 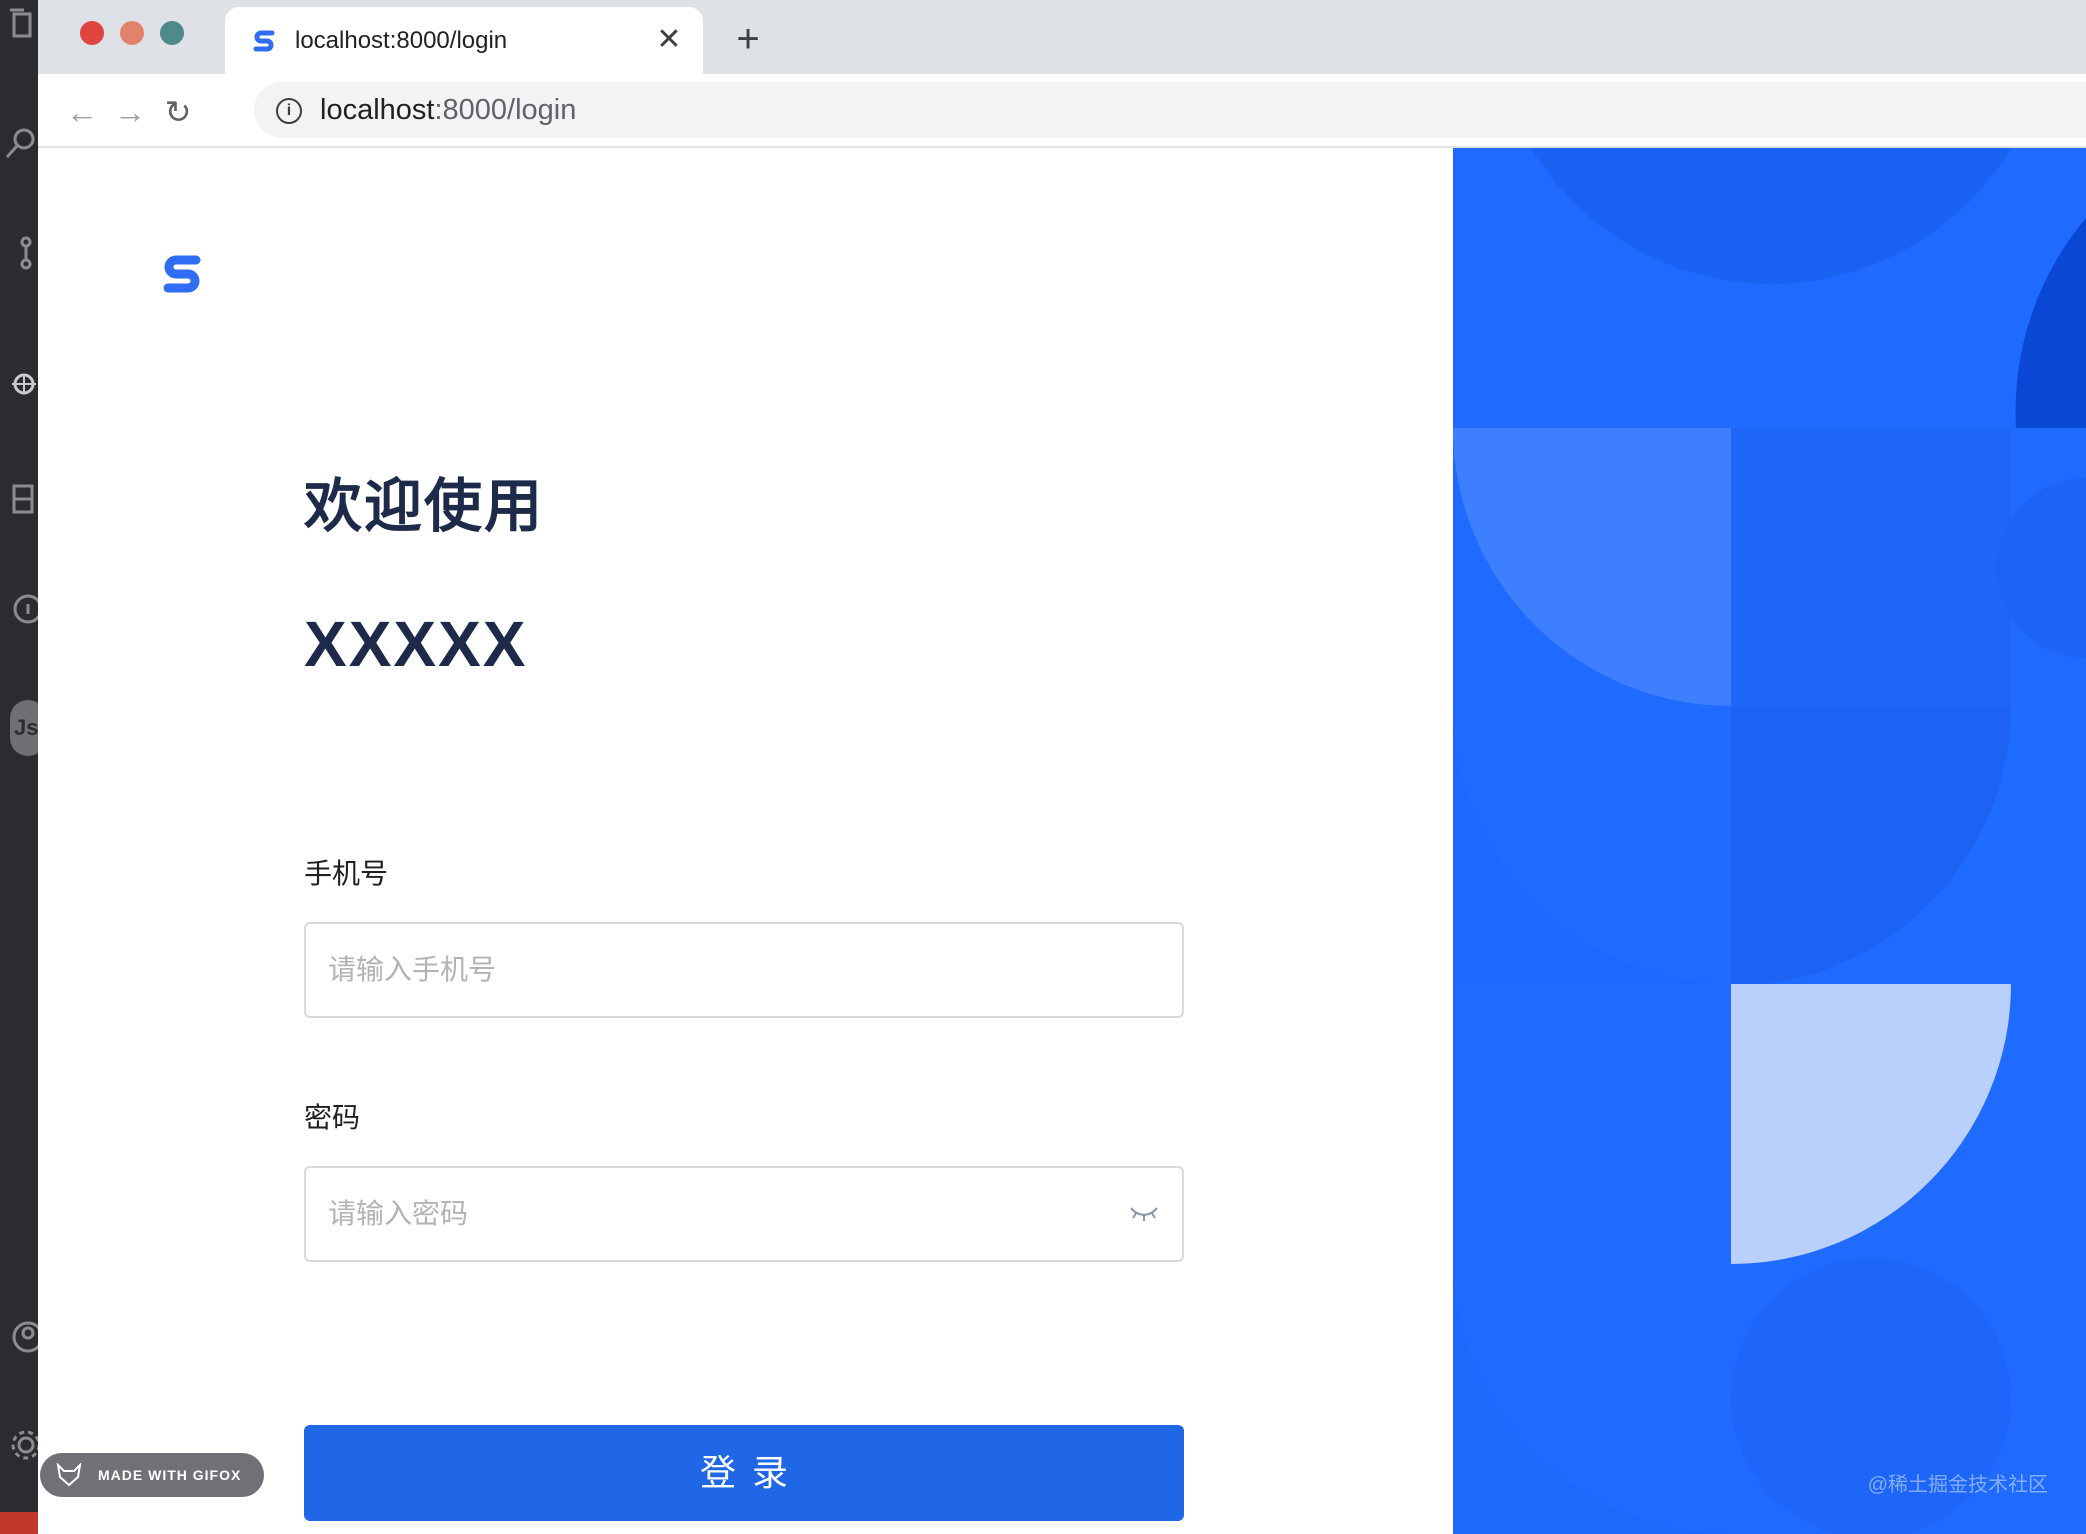 I want to click on arrow-right-icon: →, so click(x=130, y=112).